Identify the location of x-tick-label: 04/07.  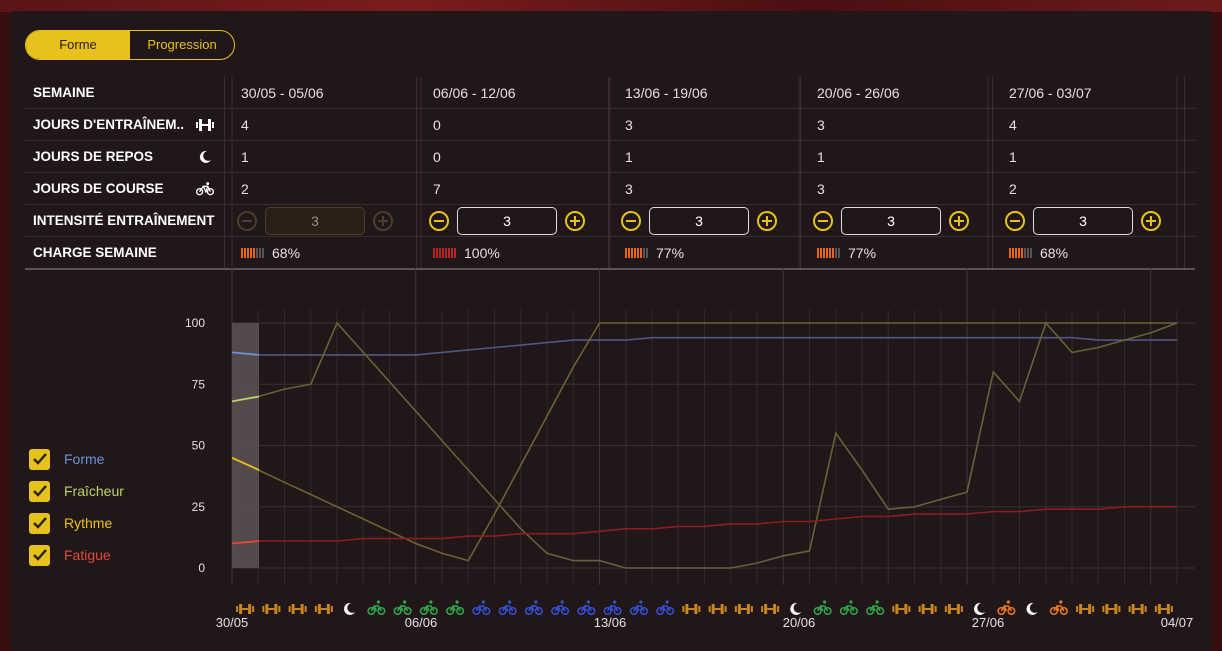
(1177, 622).